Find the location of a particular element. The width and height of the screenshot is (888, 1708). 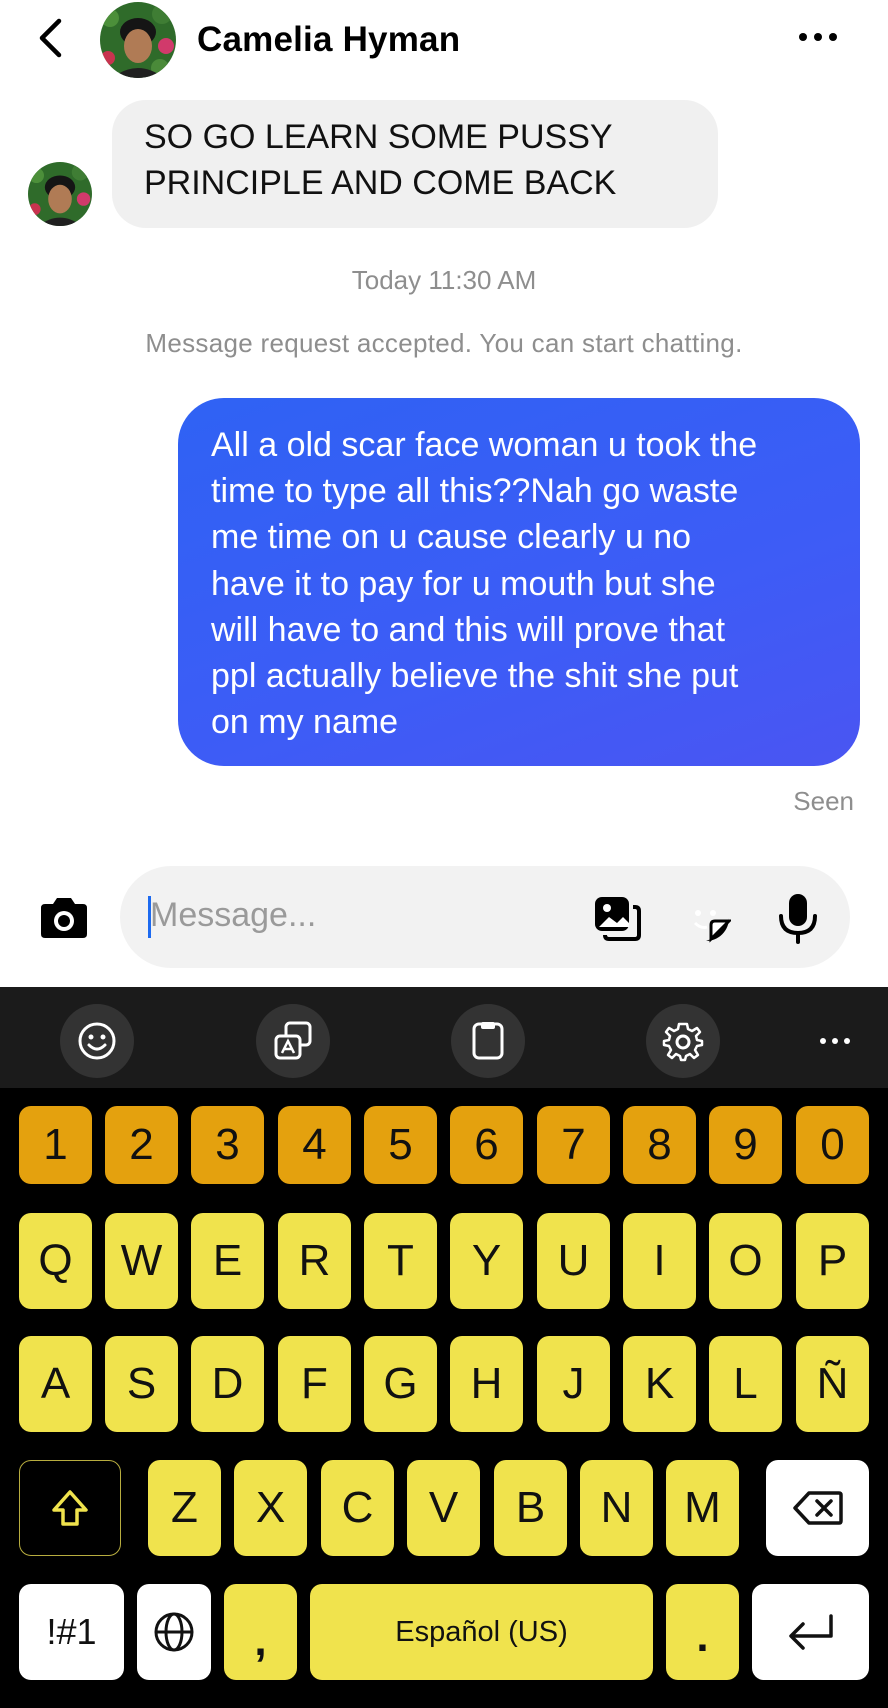

message-line: PRINCIPLE AND COME BACK is located at coordinates (380, 183).